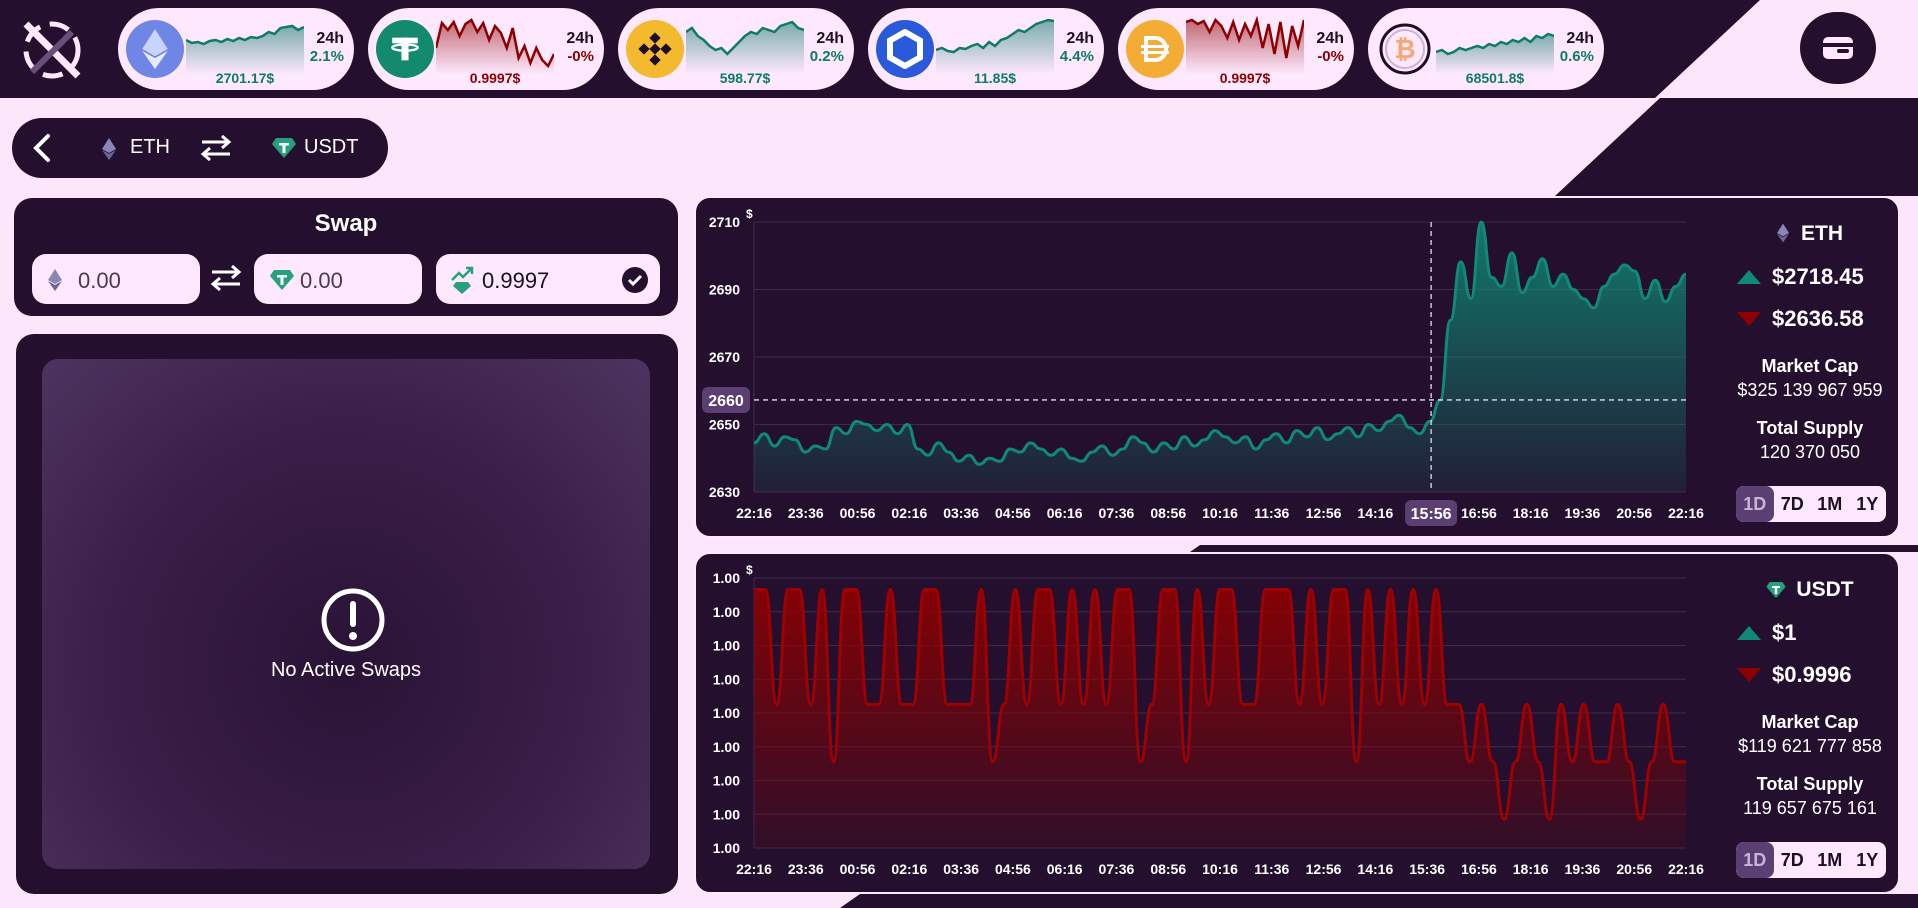  What do you see at coordinates (1810, 428) in the screenshot?
I see `eth-total-supply-label: Total Supply` at bounding box center [1810, 428].